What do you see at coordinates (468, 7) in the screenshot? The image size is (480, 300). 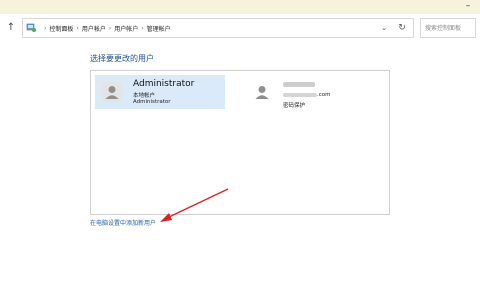 I see `minimize-button: –` at bounding box center [468, 7].